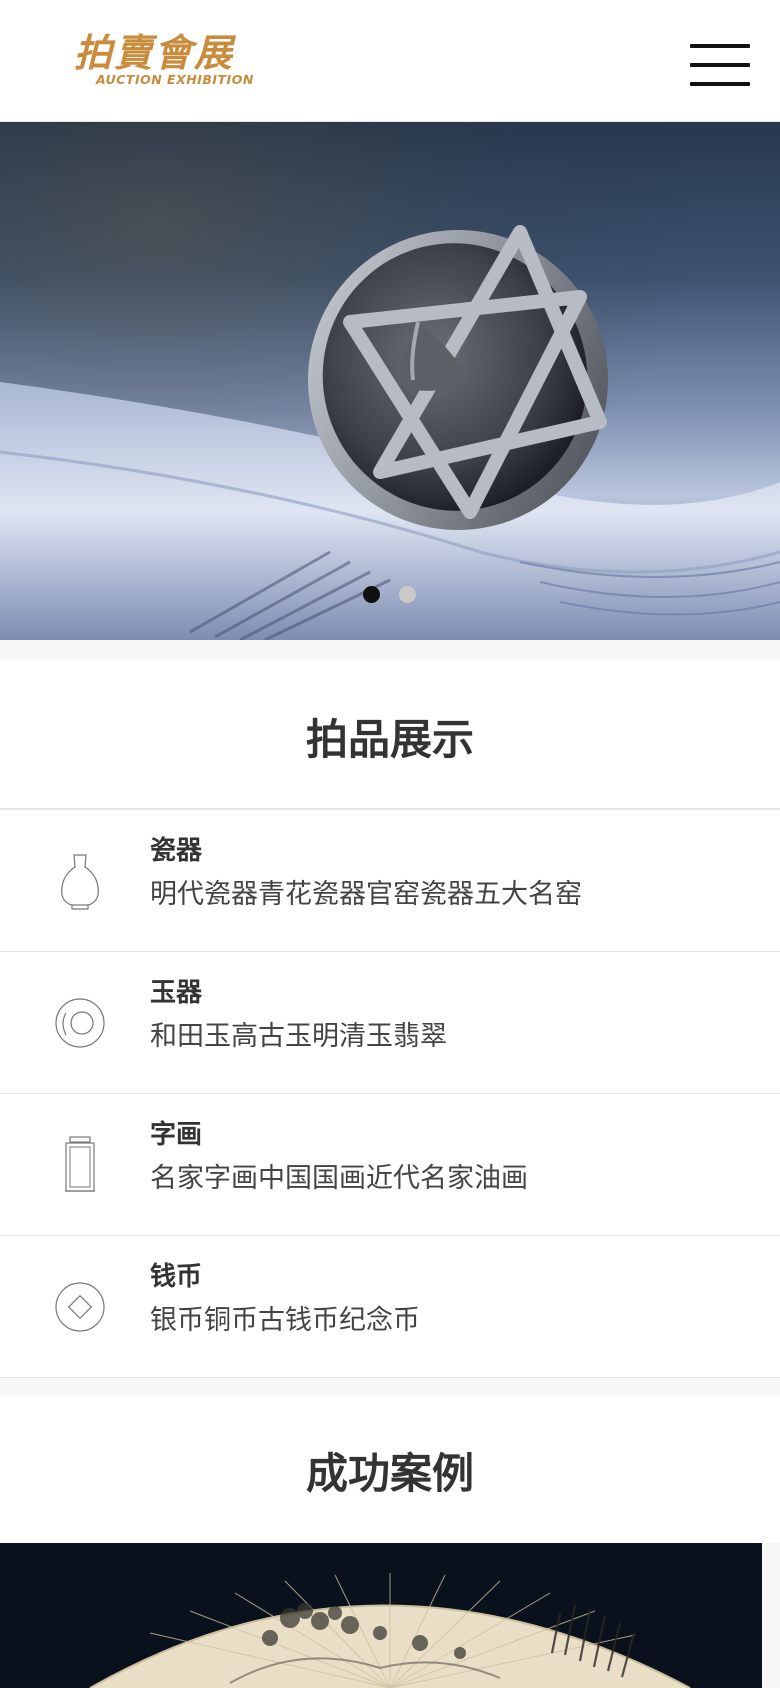 The height and width of the screenshot is (1688, 780). What do you see at coordinates (80, 1307) in the screenshot?
I see `coin-icon` at bounding box center [80, 1307].